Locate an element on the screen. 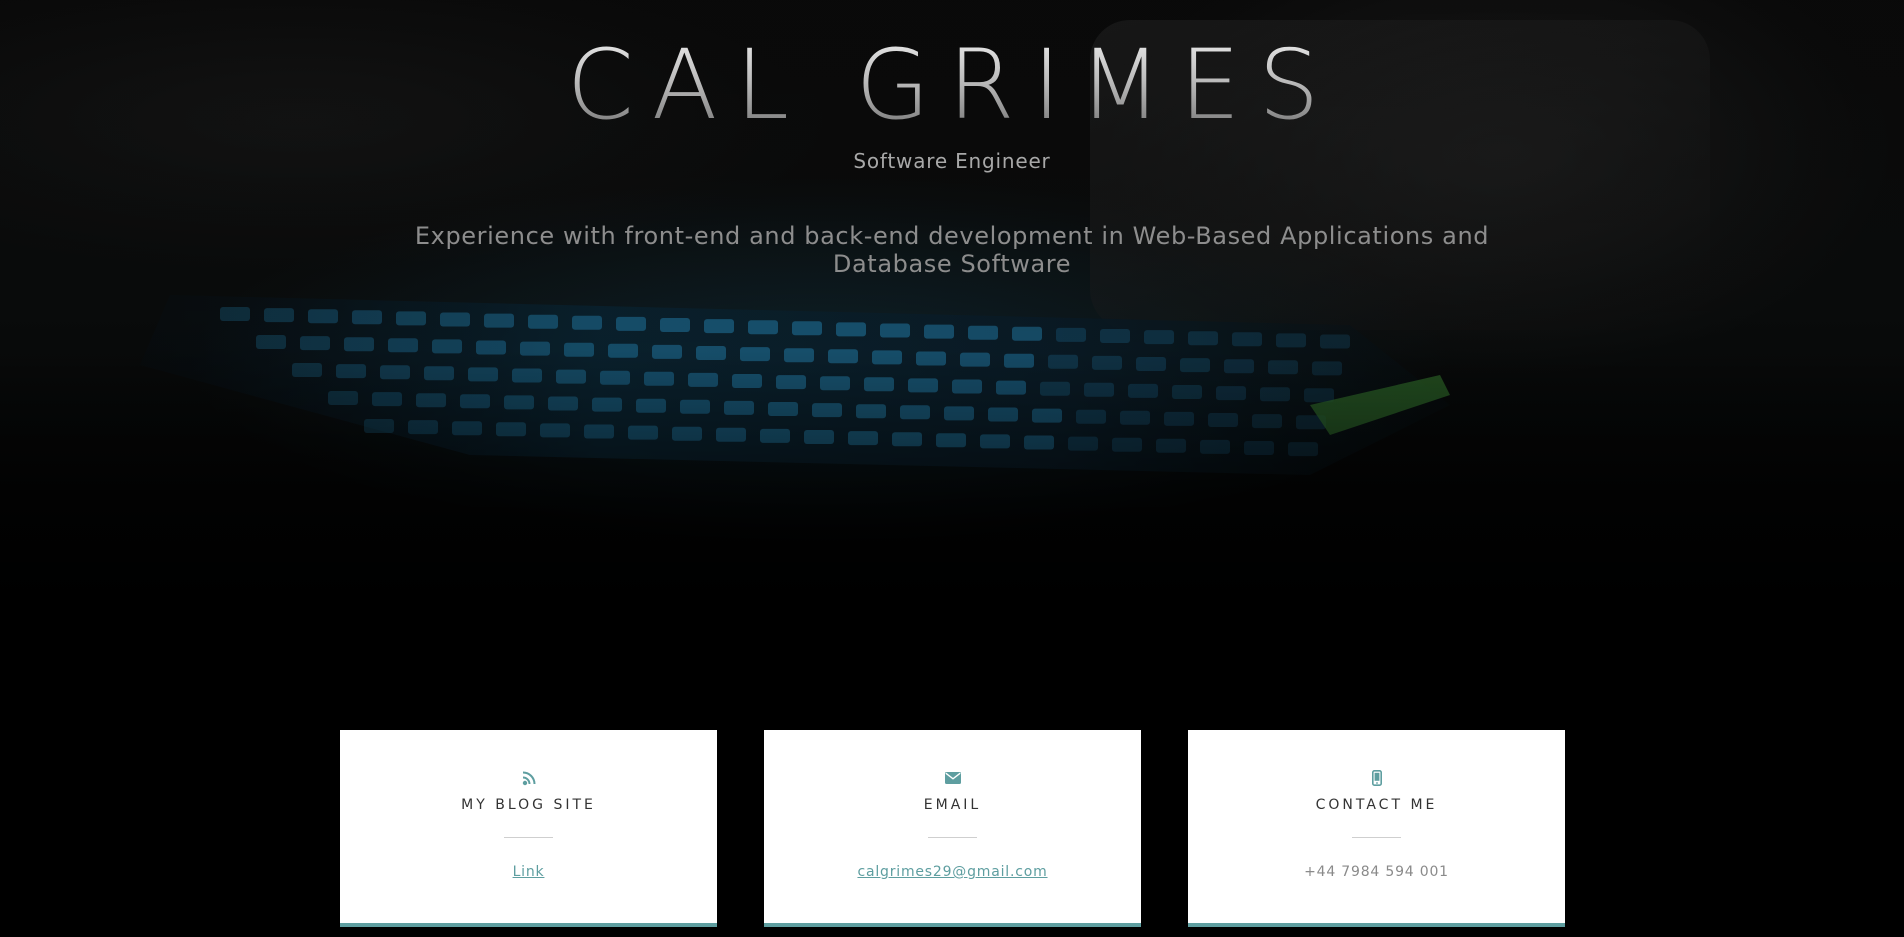  page-subtitle: Software Engineer is located at coordinates (952, 161).